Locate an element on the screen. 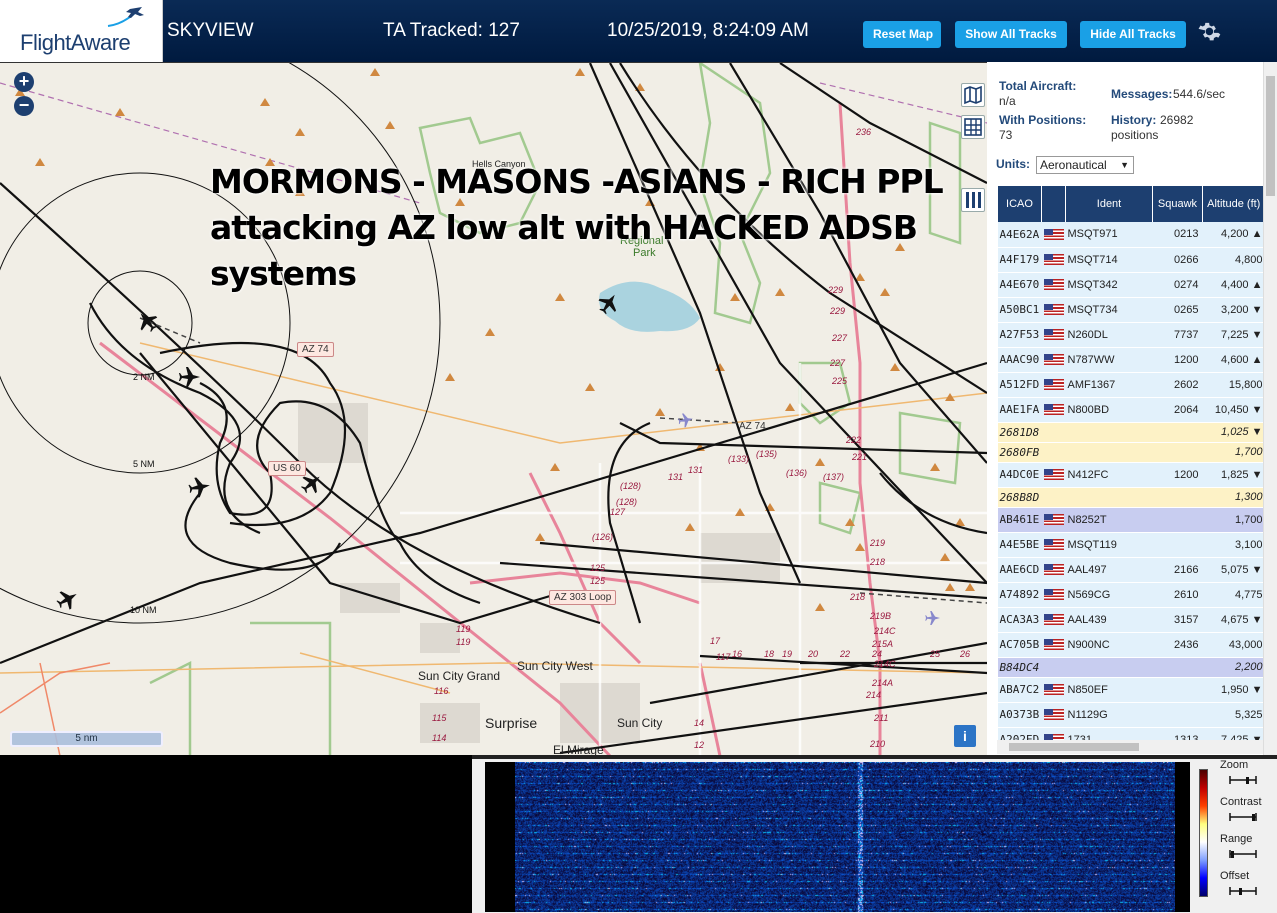 This screenshot has width=1277, height=913. highway-number-label: 214 is located at coordinates (874, 695).